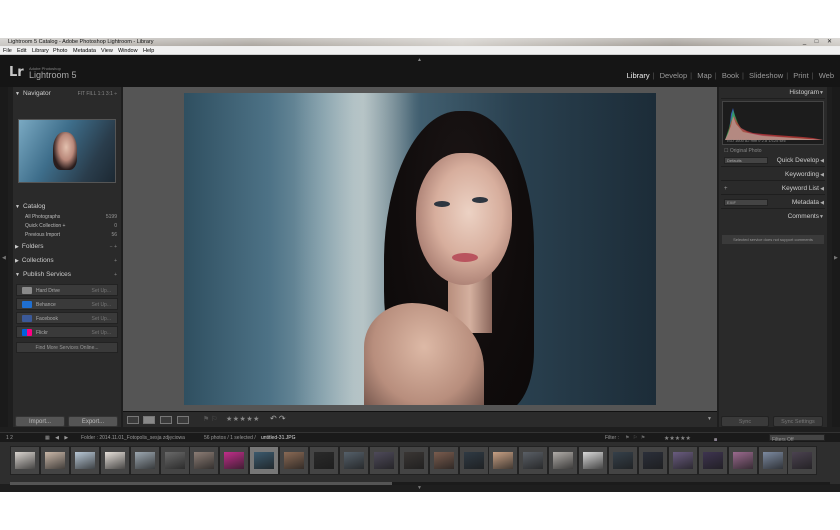 The height and width of the screenshot is (530, 840). What do you see at coordinates (210, 419) in the screenshot?
I see `flag-icons: ⚑ ⚐` at bounding box center [210, 419].